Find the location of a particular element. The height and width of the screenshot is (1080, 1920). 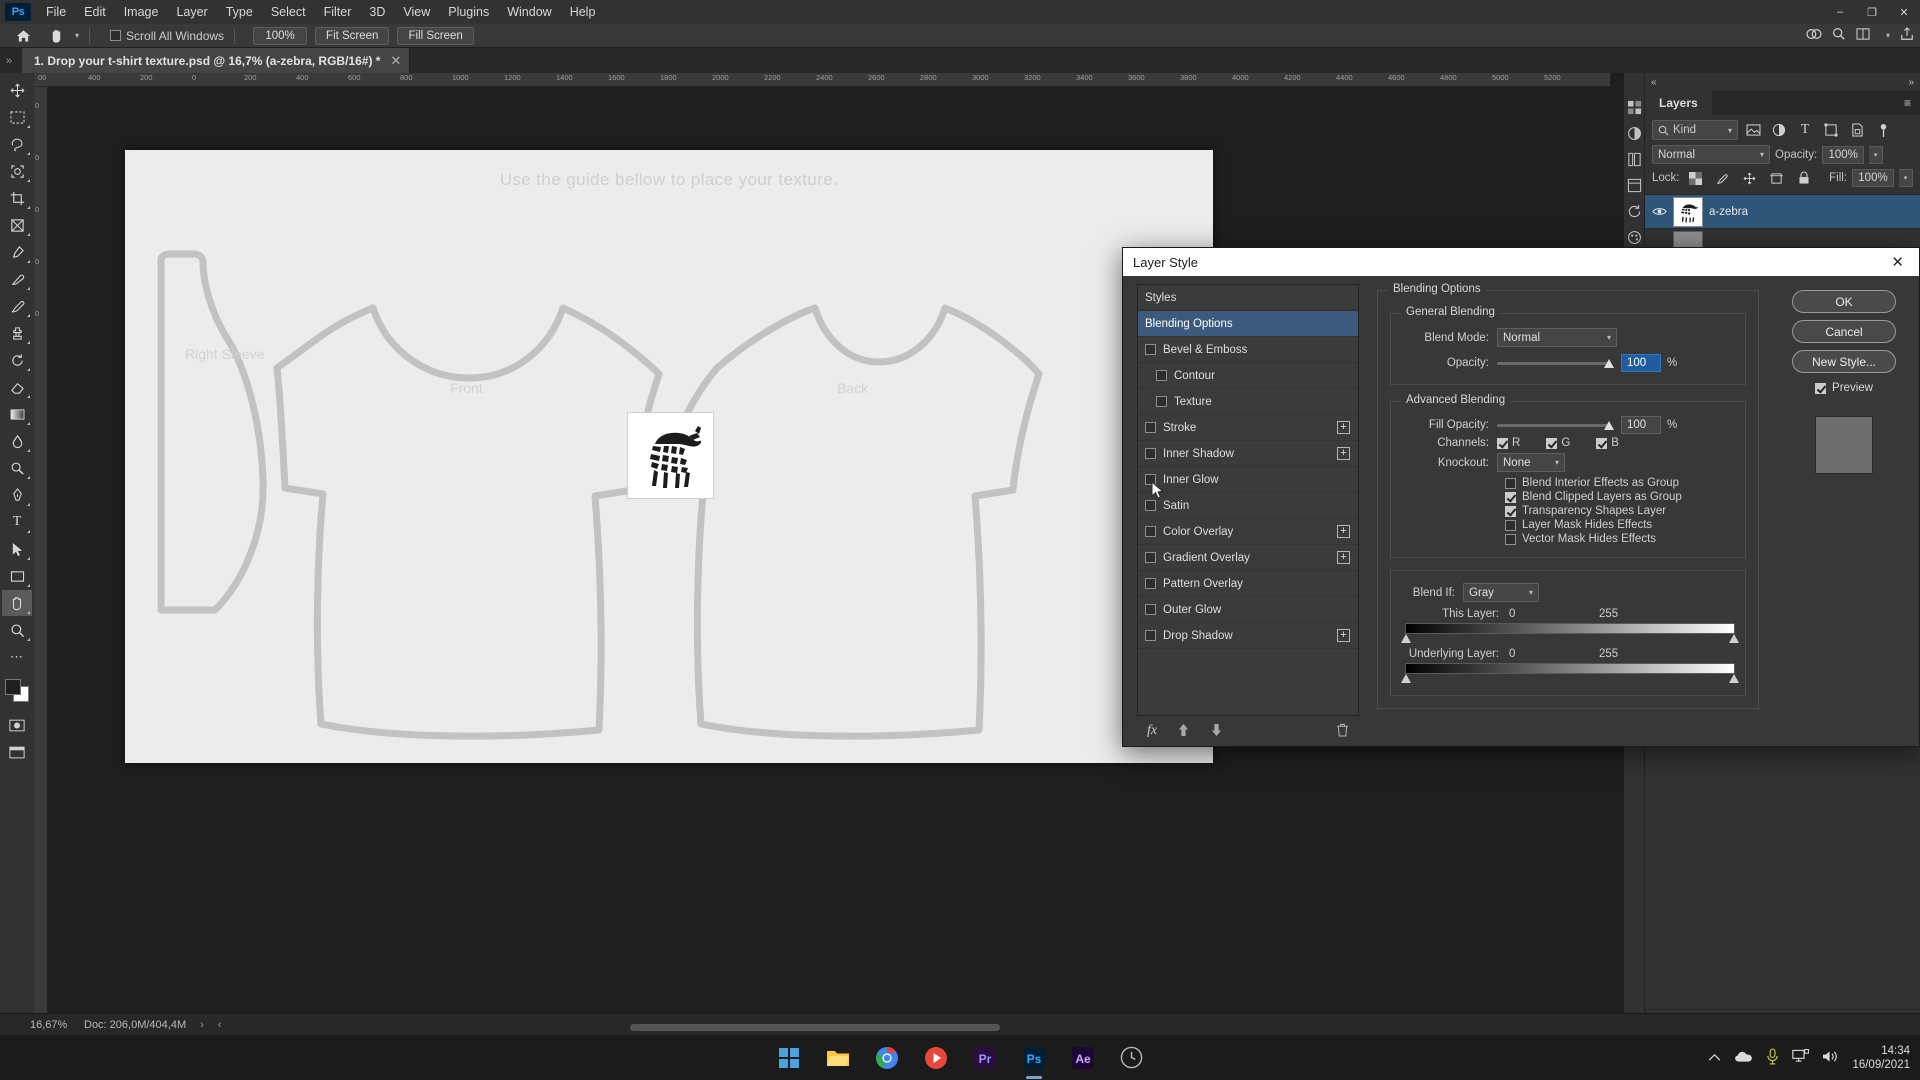

style-item-texture: Texture is located at coordinates (1248, 402).